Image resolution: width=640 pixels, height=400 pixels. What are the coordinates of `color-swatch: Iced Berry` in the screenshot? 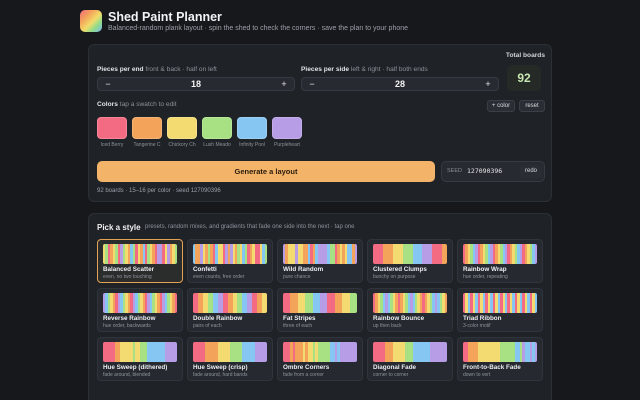 It's located at (112, 132).